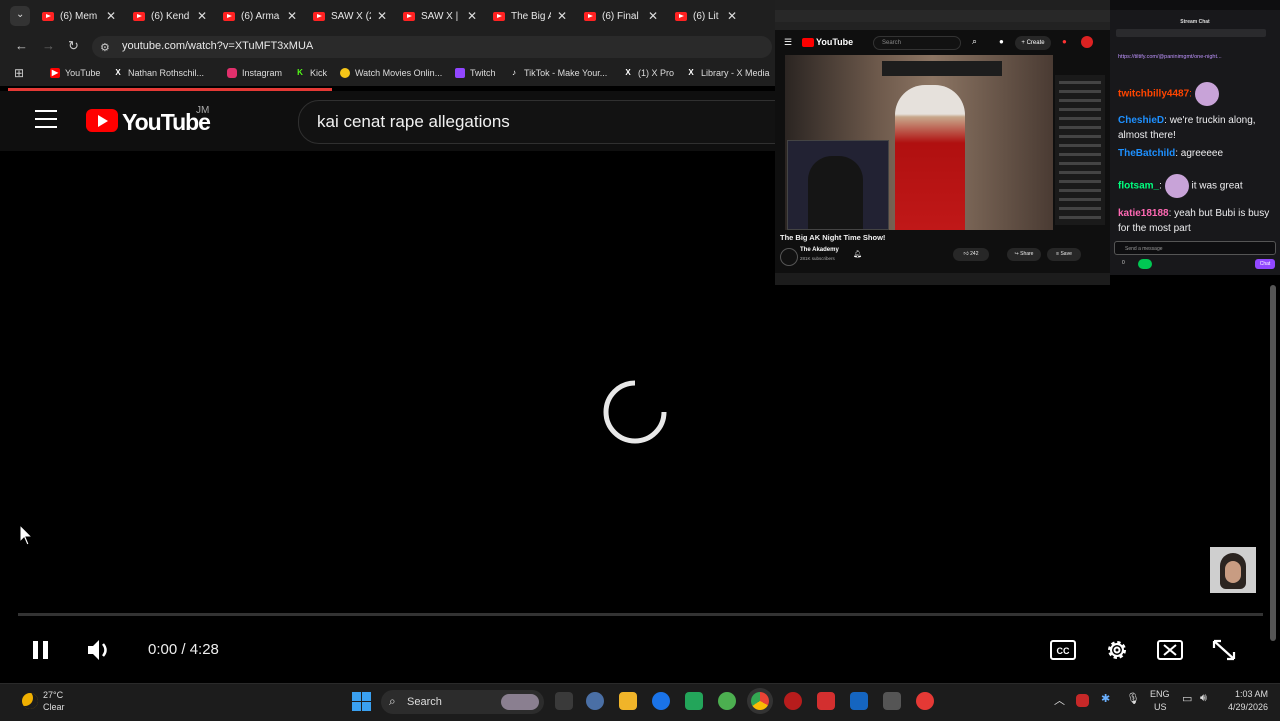 This screenshot has width=1280, height=721. Describe the element at coordinates (760, 701) in the screenshot. I see `chrome-icon` at that location.